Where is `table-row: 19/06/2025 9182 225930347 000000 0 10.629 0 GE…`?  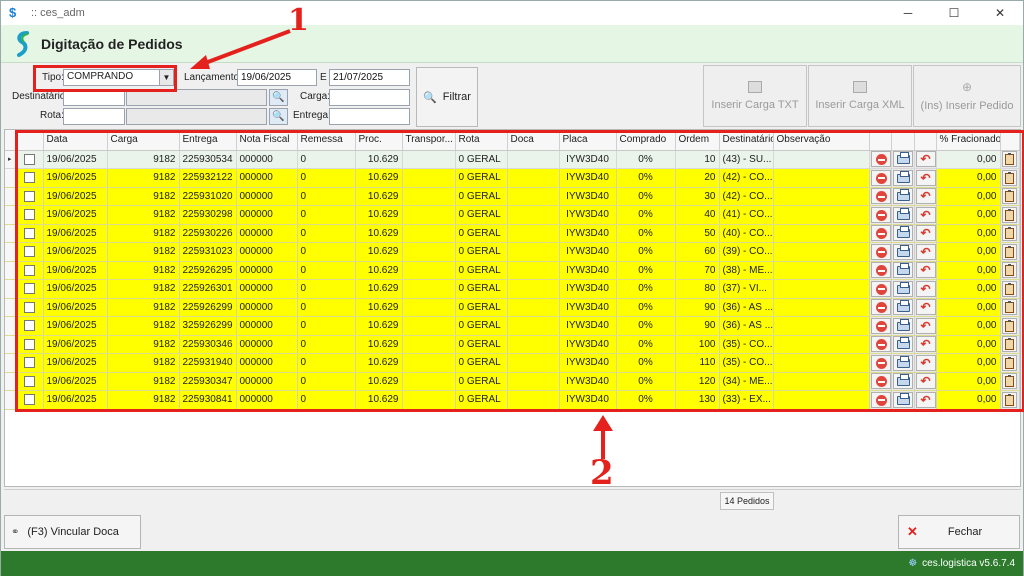 table-row: 19/06/2025 9182 225930347 000000 0 10.629 0 GE… is located at coordinates (512, 381).